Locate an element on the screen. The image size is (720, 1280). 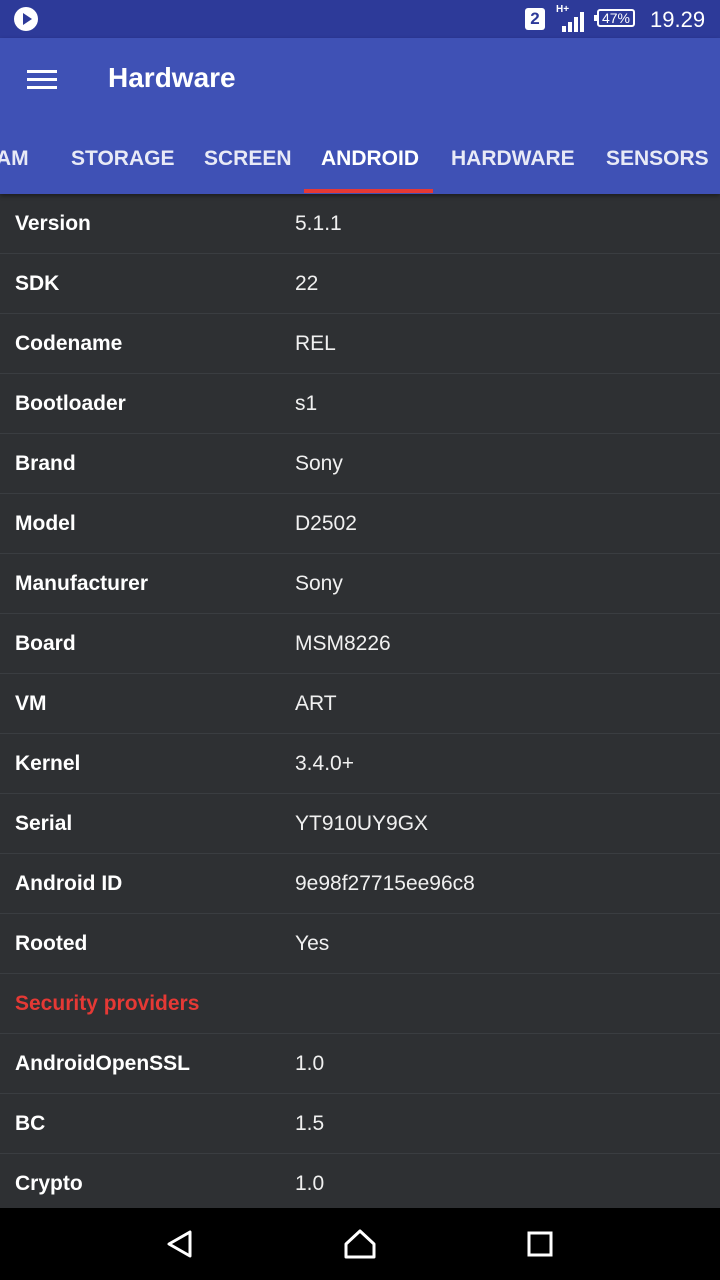
list-item: Kernel 3.4.0+ is located at coordinates (360, 764).